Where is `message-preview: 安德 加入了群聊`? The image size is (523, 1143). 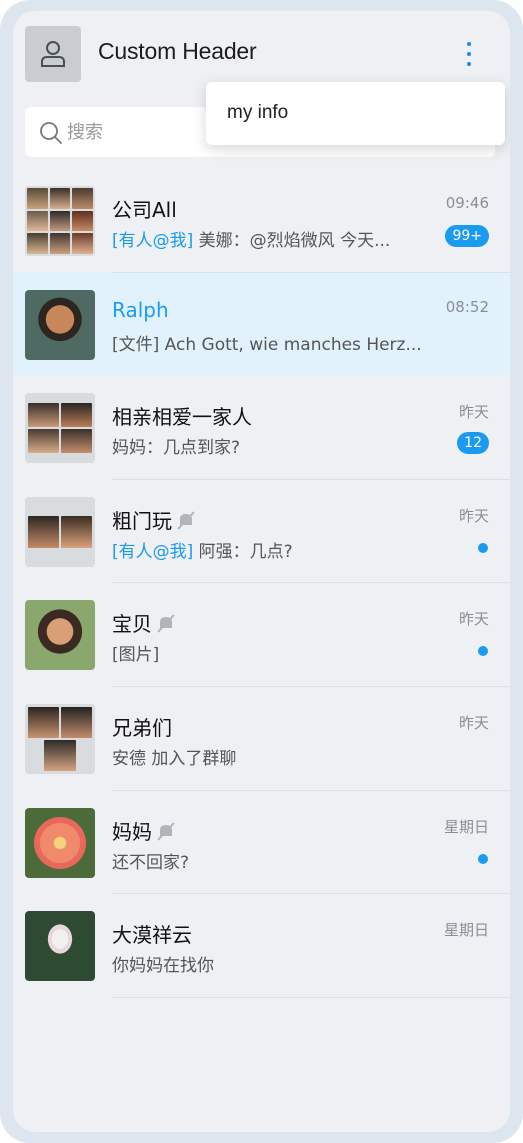
message-preview: 安德 加入了群聊 is located at coordinates (174, 758).